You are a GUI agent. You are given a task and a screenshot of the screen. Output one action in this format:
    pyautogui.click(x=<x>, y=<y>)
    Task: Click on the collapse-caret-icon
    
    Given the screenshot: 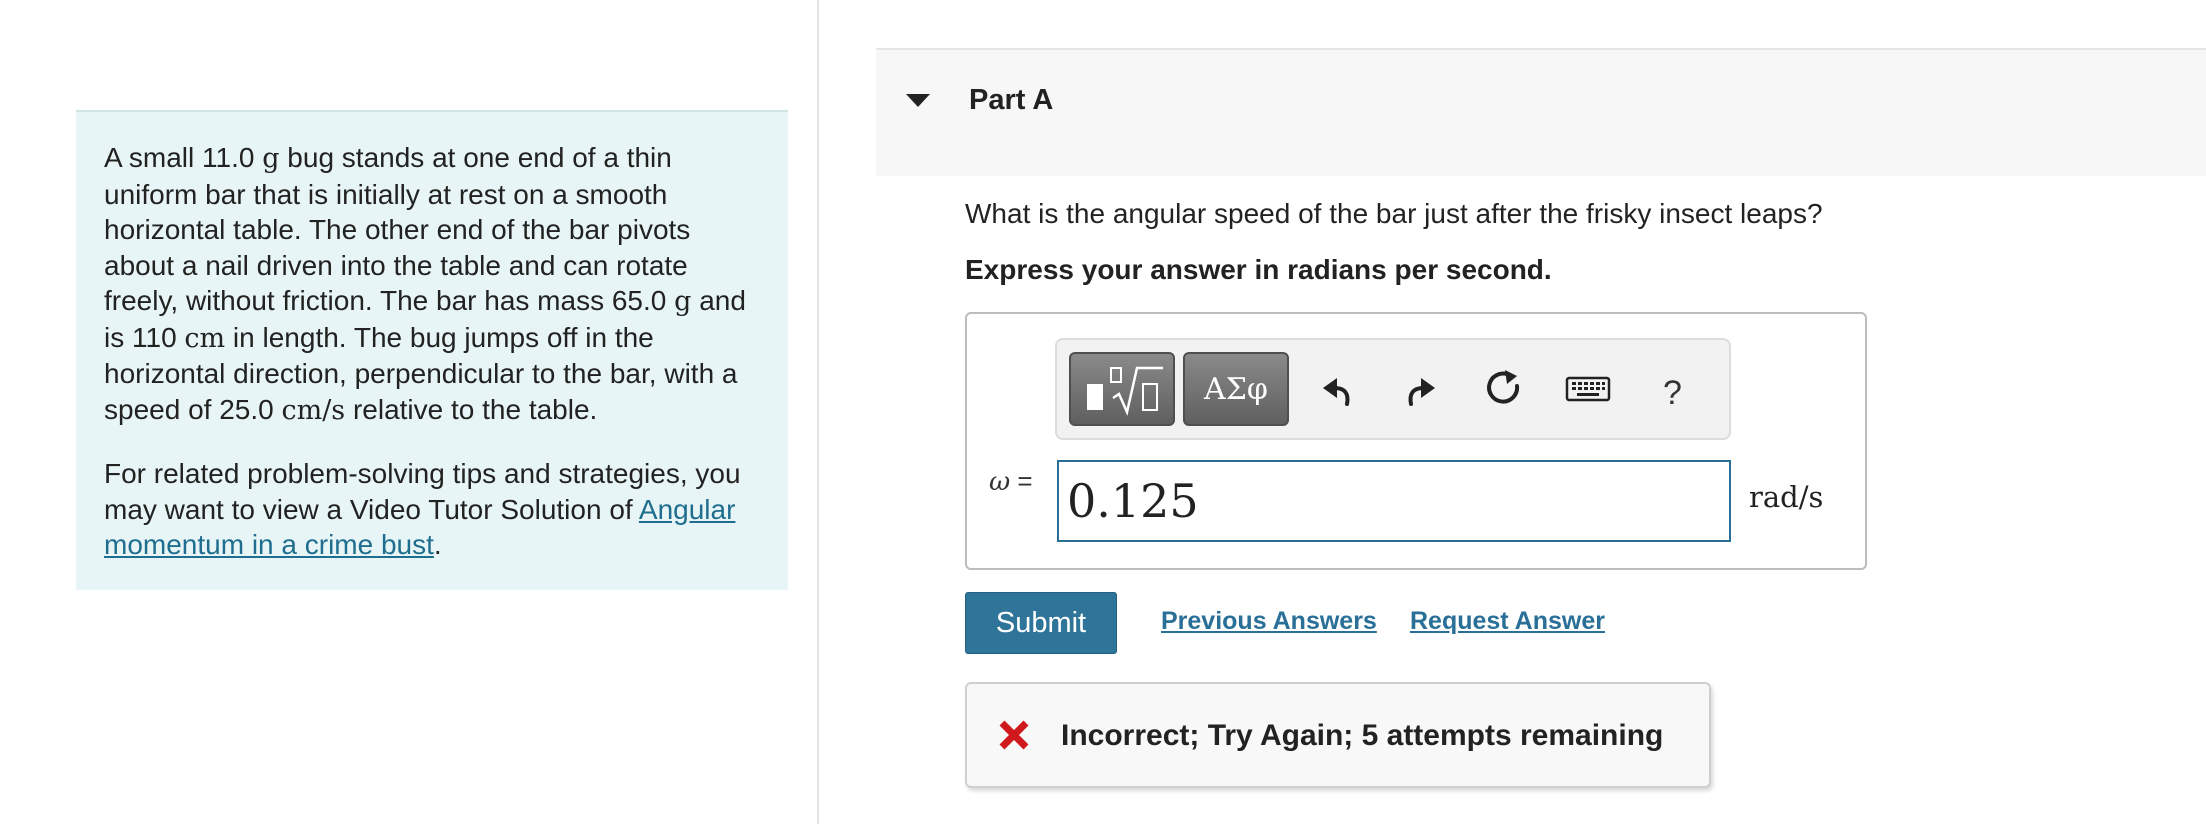 What is the action you would take?
    pyautogui.click(x=918, y=100)
    